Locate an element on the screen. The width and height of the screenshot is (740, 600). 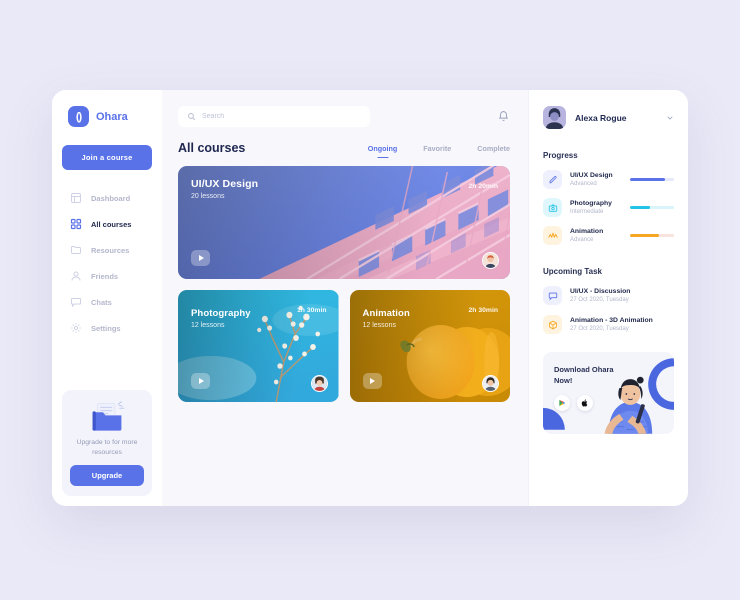
sidebar-item-resources: Resources is located at coordinates (107, 250).